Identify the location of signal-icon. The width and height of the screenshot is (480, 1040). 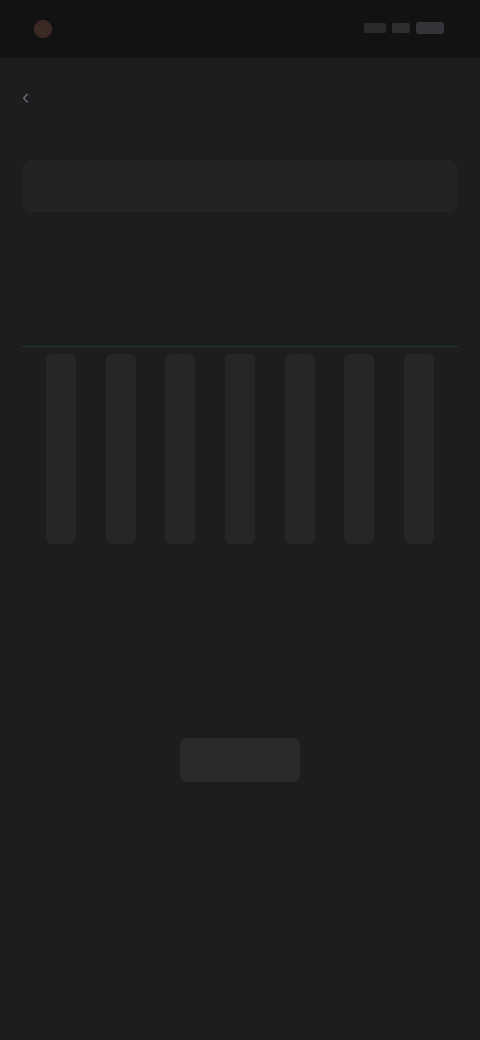
(375, 28).